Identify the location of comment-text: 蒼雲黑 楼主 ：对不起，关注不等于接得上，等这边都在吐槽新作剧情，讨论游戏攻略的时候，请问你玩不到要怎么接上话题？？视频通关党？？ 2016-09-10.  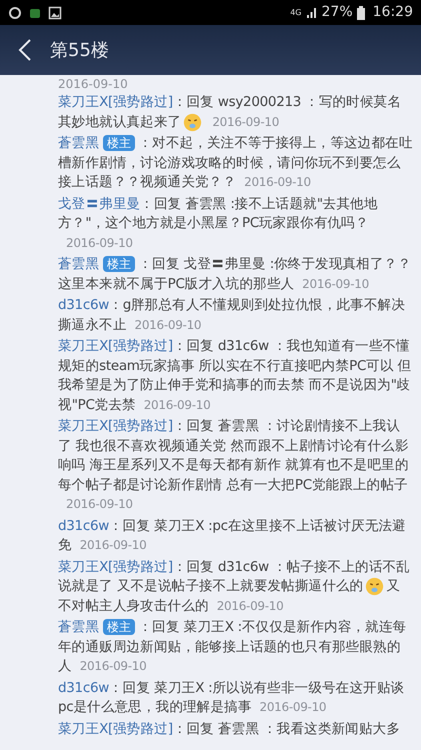
(235, 163).